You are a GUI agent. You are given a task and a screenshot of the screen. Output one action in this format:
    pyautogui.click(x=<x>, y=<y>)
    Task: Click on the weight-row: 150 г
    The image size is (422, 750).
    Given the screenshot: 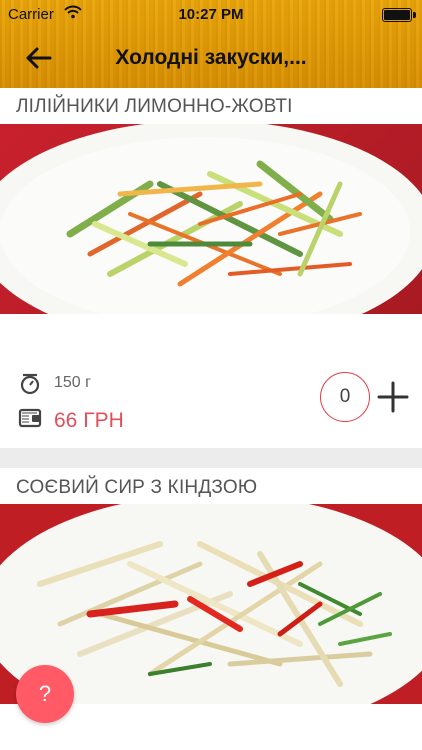 What is the action you would take?
    pyautogui.click(x=54, y=384)
    